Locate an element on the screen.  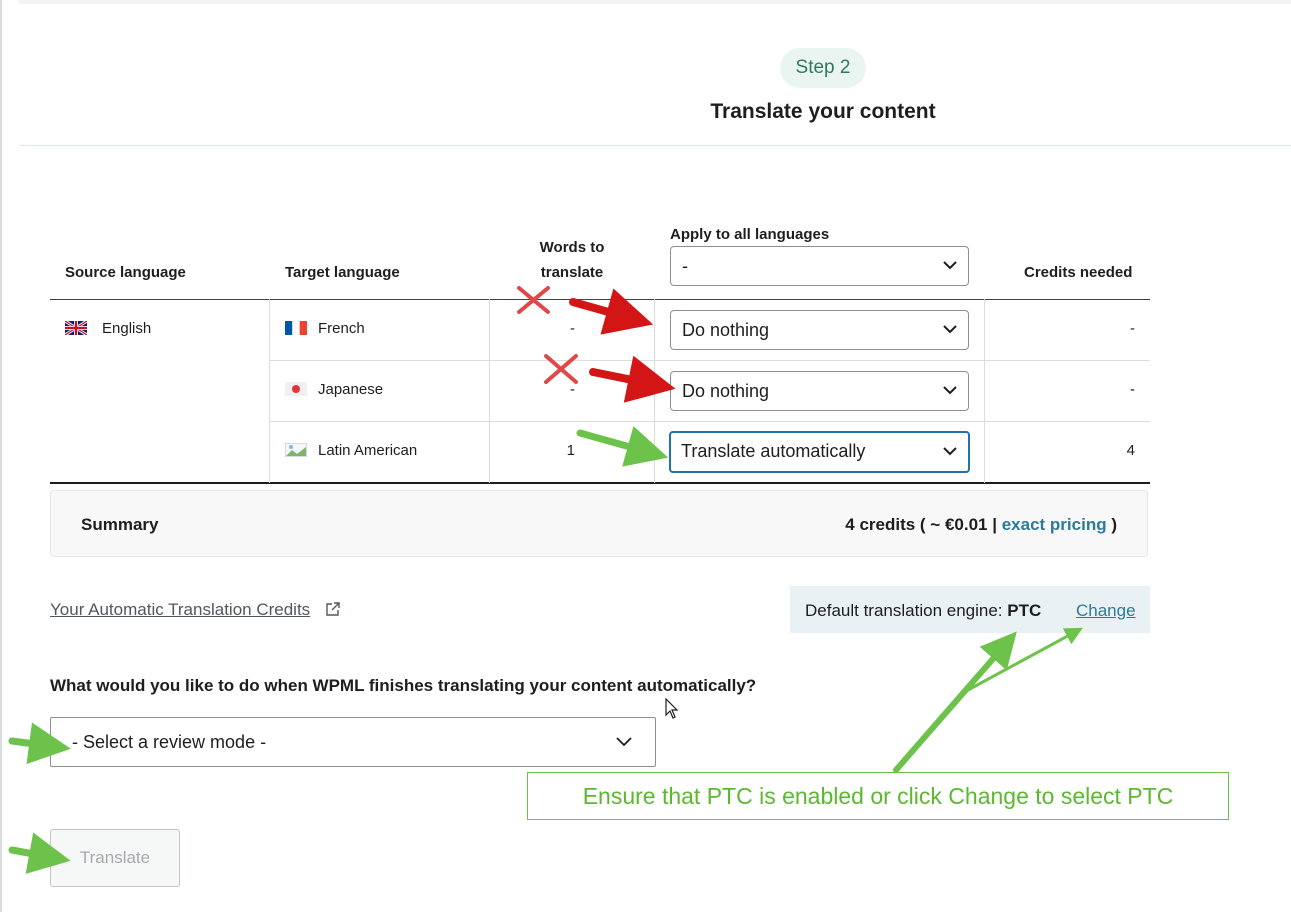
review-mode-select: - Select a review mode - is located at coordinates (353, 742).